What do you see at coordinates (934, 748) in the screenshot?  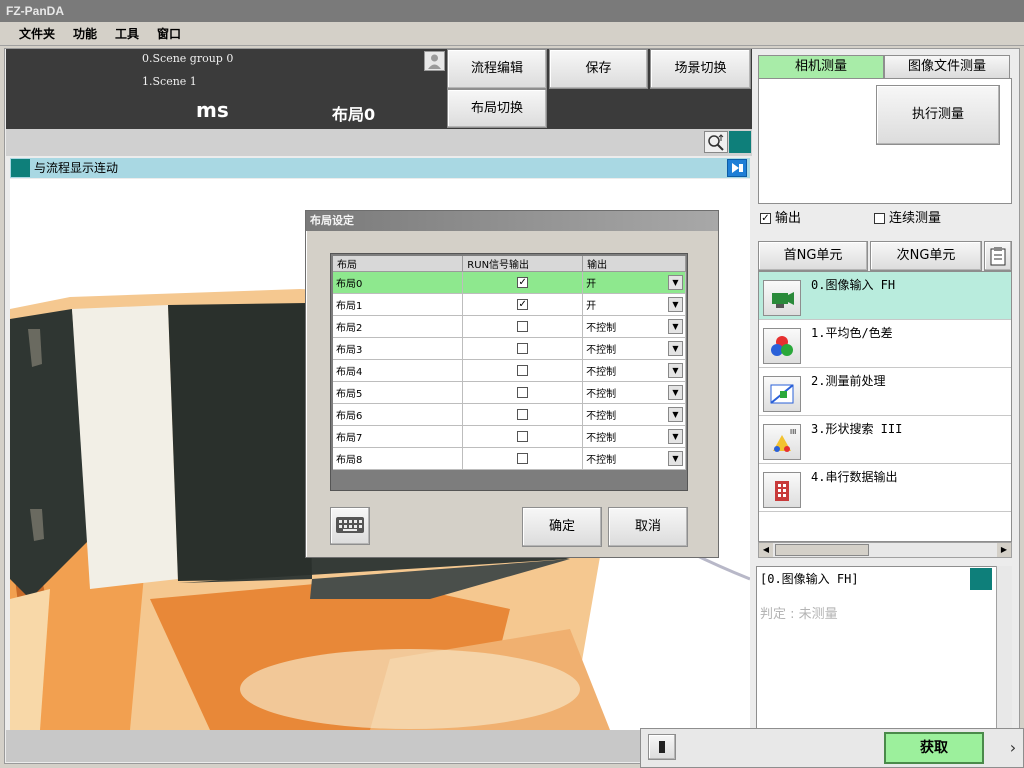 I see `acquire-button: 获取` at bounding box center [934, 748].